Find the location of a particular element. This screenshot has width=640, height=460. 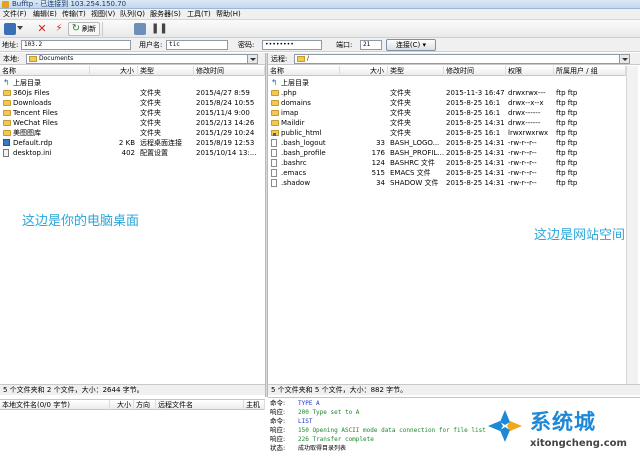

local-col-size: 大小 is located at coordinates (114, 71).